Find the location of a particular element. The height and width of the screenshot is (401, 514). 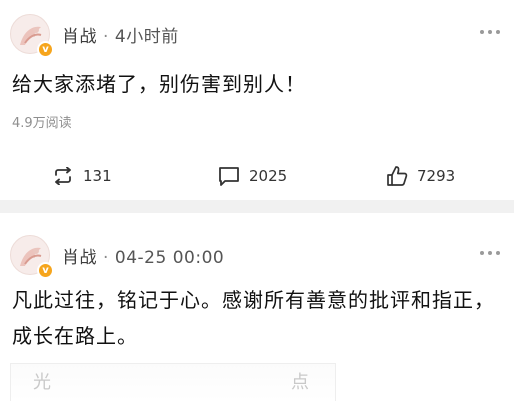

repost-button: 131 is located at coordinates (82, 176).